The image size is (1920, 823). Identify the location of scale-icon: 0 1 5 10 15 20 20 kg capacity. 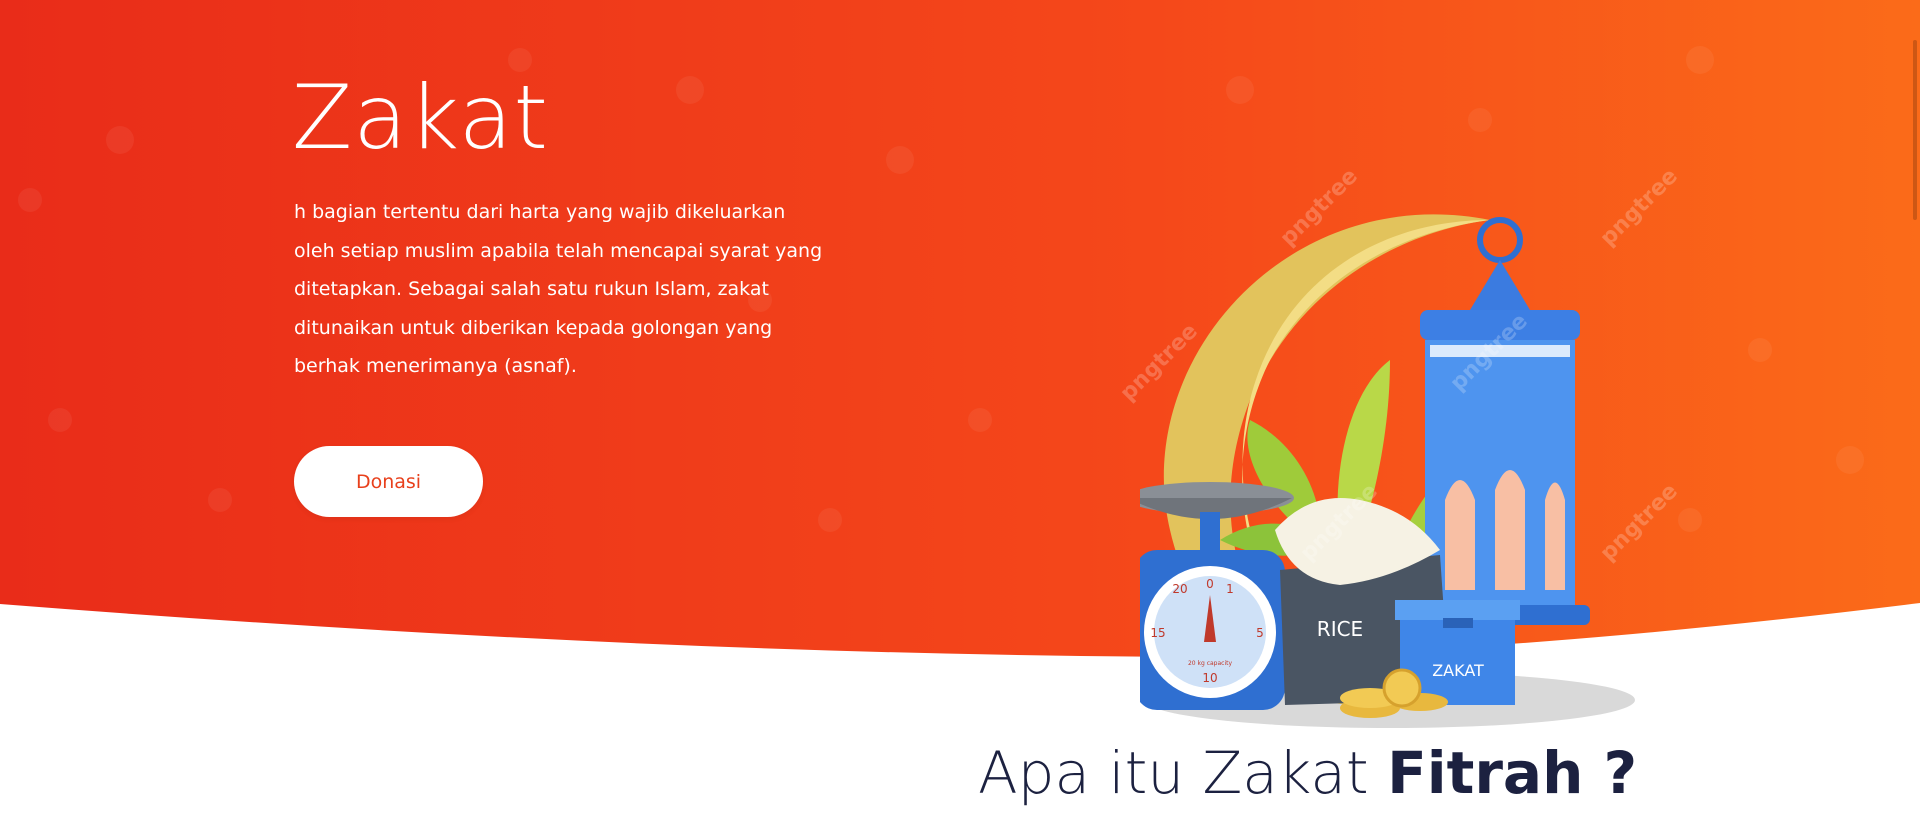
(1217, 596).